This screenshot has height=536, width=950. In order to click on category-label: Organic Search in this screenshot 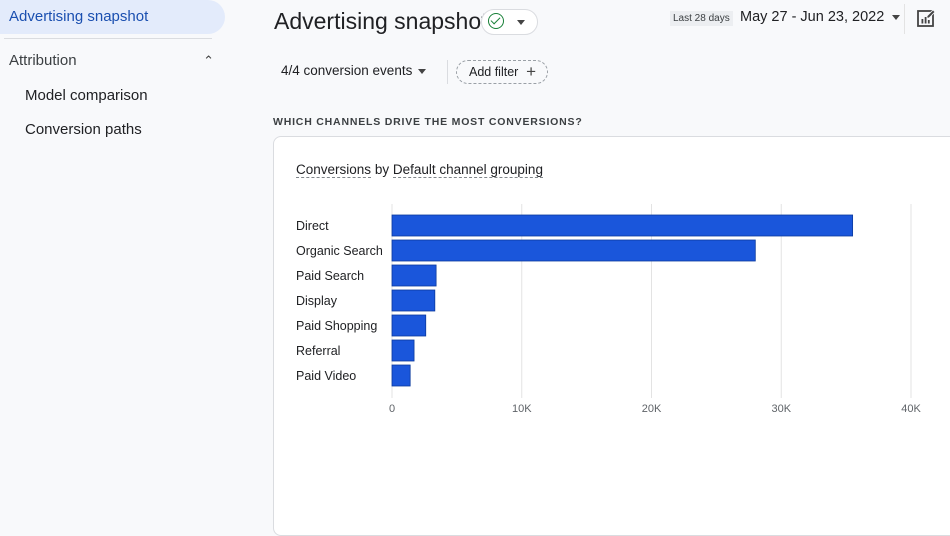, I will do `click(339, 251)`.